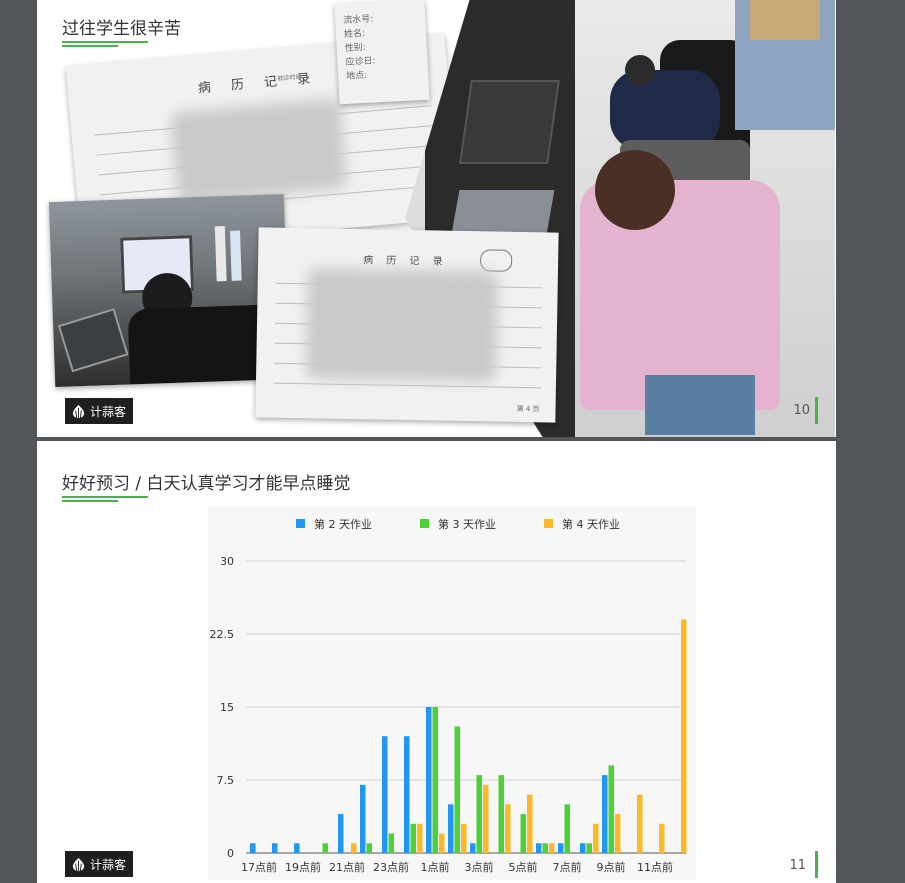 Image resolution: width=905 pixels, height=883 pixels. Describe the element at coordinates (407, 325) in the screenshot. I see `medical-record-photo-2: 病 历 记 录 第 4 页` at that location.